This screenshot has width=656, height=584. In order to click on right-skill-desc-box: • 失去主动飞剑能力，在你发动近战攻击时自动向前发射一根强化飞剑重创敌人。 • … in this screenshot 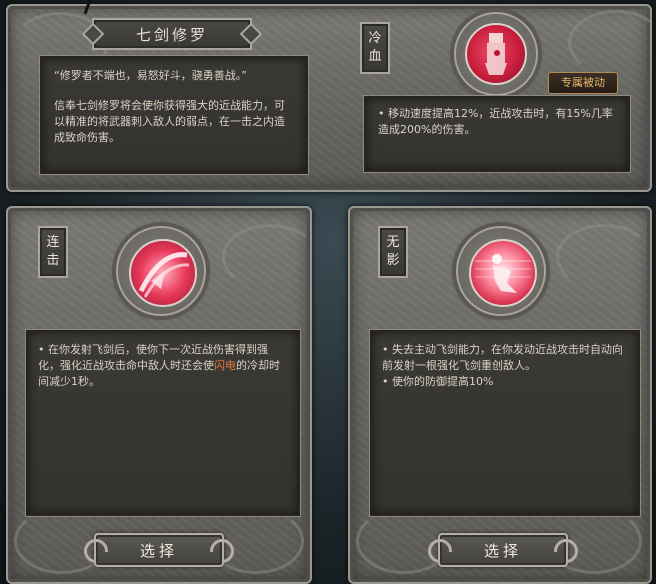, I will do `click(505, 423)`.